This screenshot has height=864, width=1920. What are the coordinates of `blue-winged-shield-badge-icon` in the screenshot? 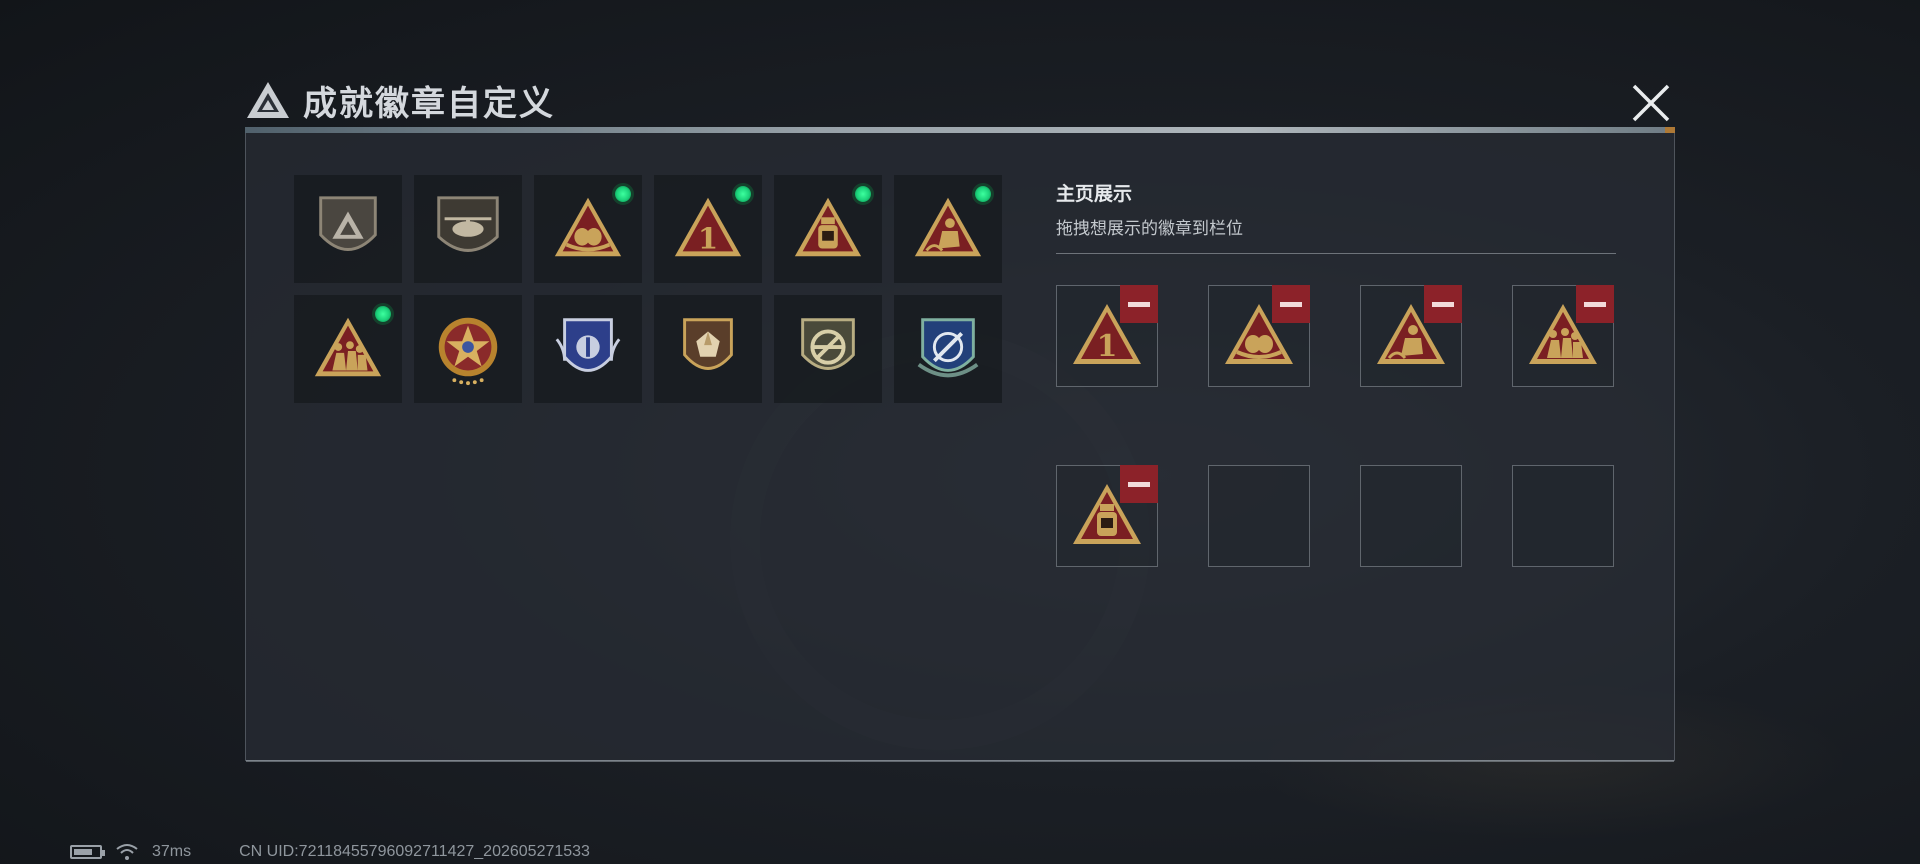 It's located at (588, 345).